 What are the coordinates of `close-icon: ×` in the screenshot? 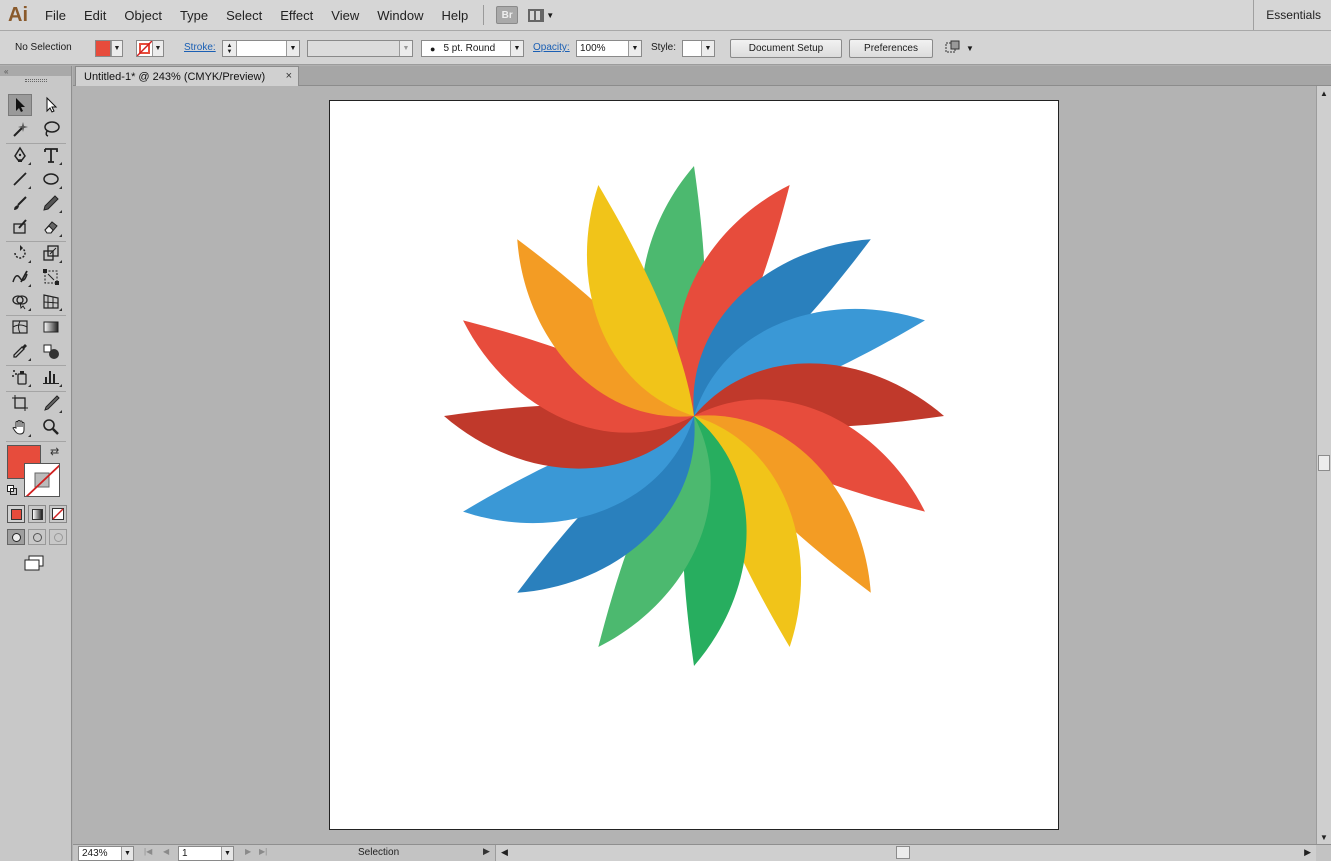 It's located at (289, 76).